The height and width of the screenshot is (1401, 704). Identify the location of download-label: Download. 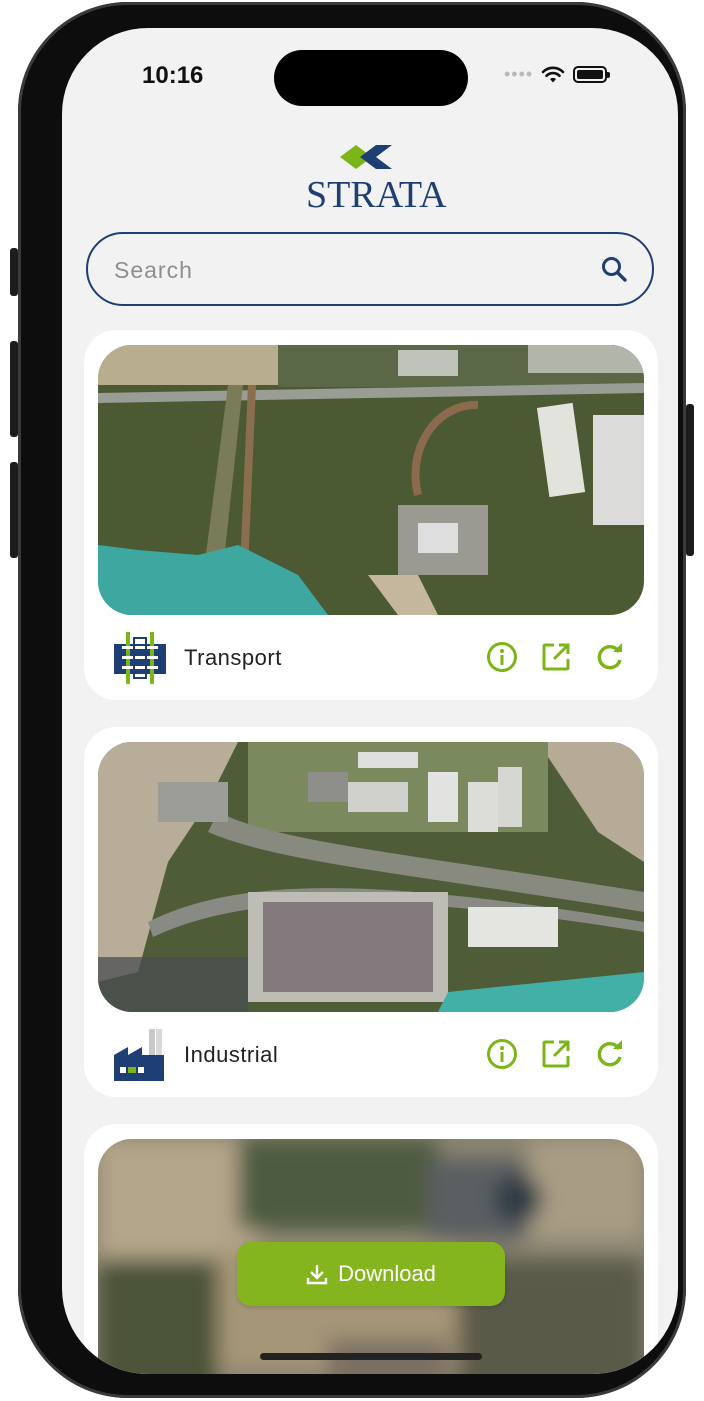
(387, 1273).